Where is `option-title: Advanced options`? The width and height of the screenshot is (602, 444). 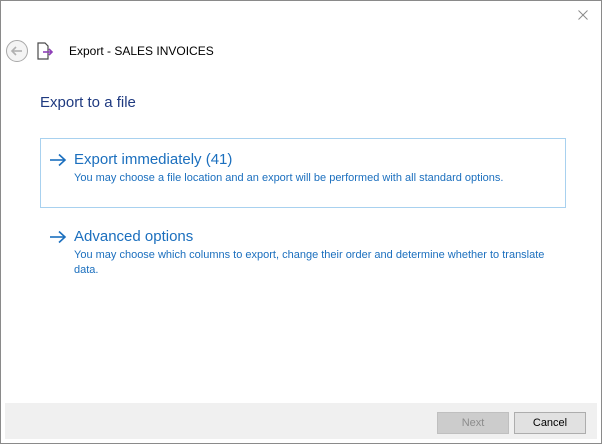 option-title: Advanced options is located at coordinates (134, 236).